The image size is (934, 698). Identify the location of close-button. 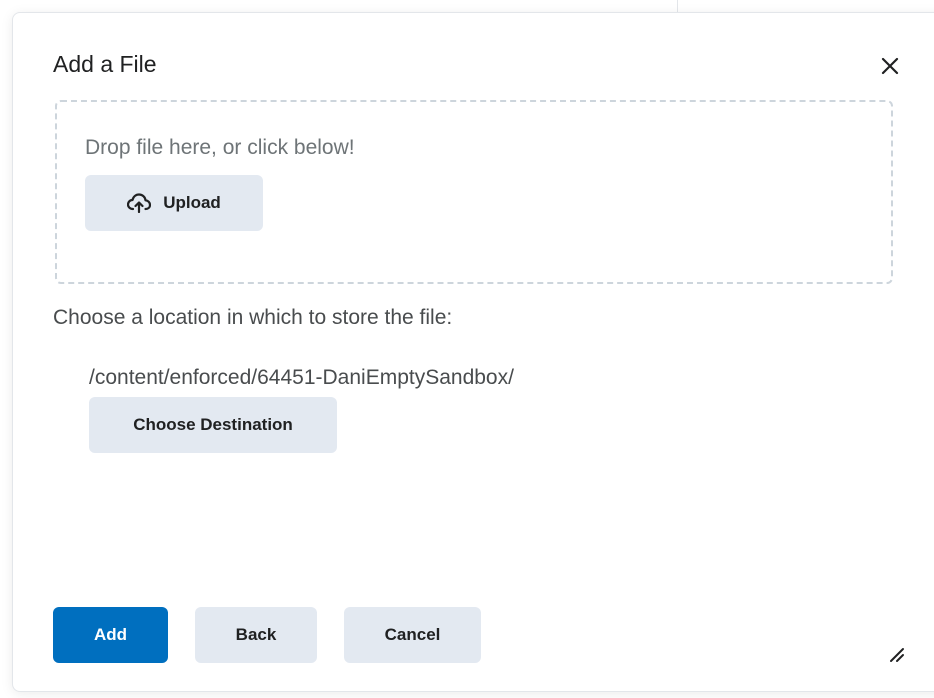
(890, 66).